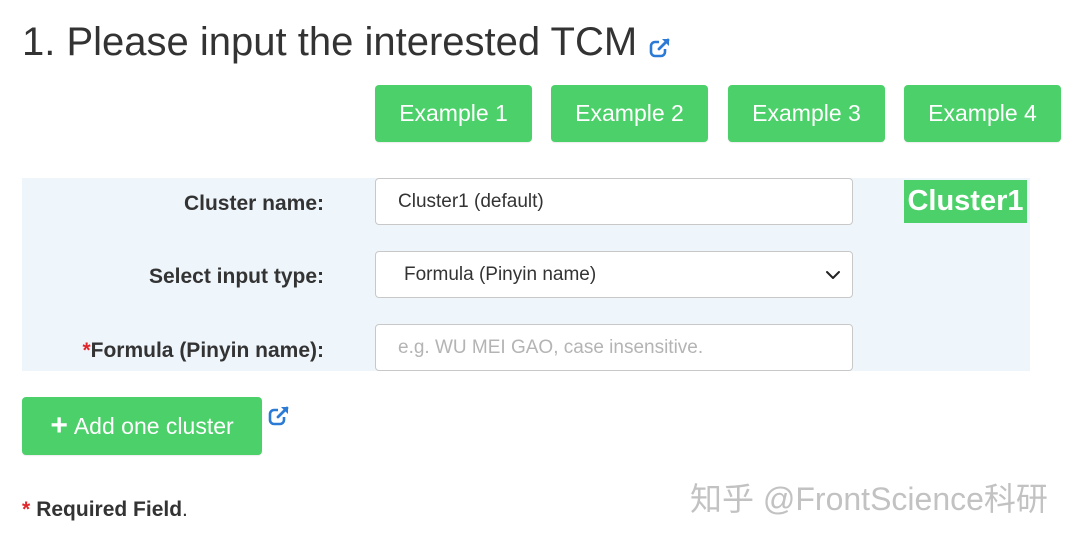  Describe the element at coordinates (614, 347) in the screenshot. I see `formula-input` at that location.